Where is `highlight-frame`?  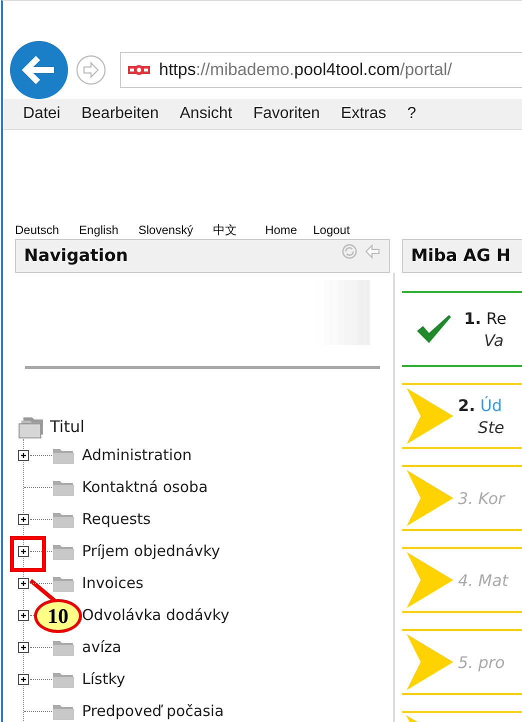 highlight-frame is located at coordinates (28, 554).